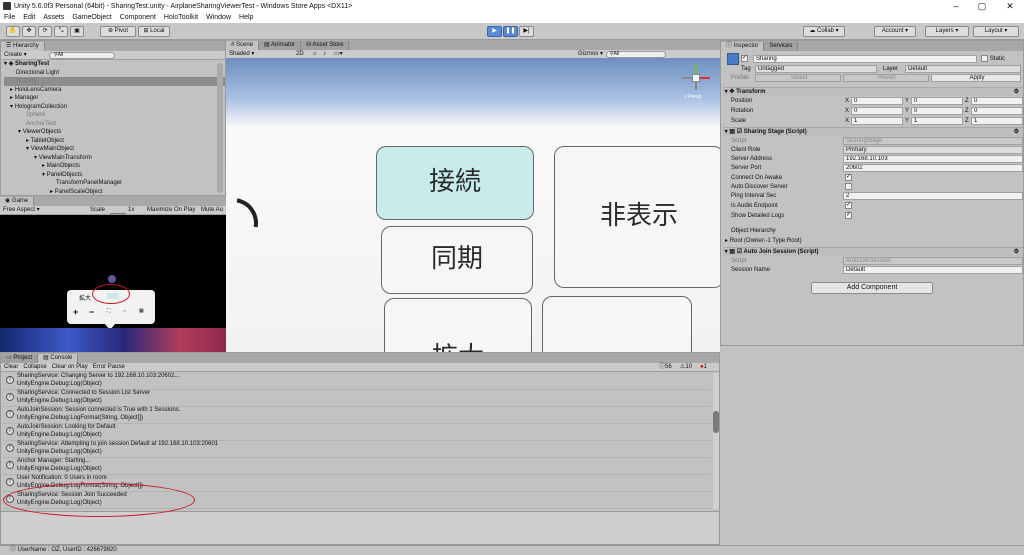 The height and width of the screenshot is (555, 1024). Describe the element at coordinates (58, 358) in the screenshot. I see `tab-console: ▤ Console` at that location.